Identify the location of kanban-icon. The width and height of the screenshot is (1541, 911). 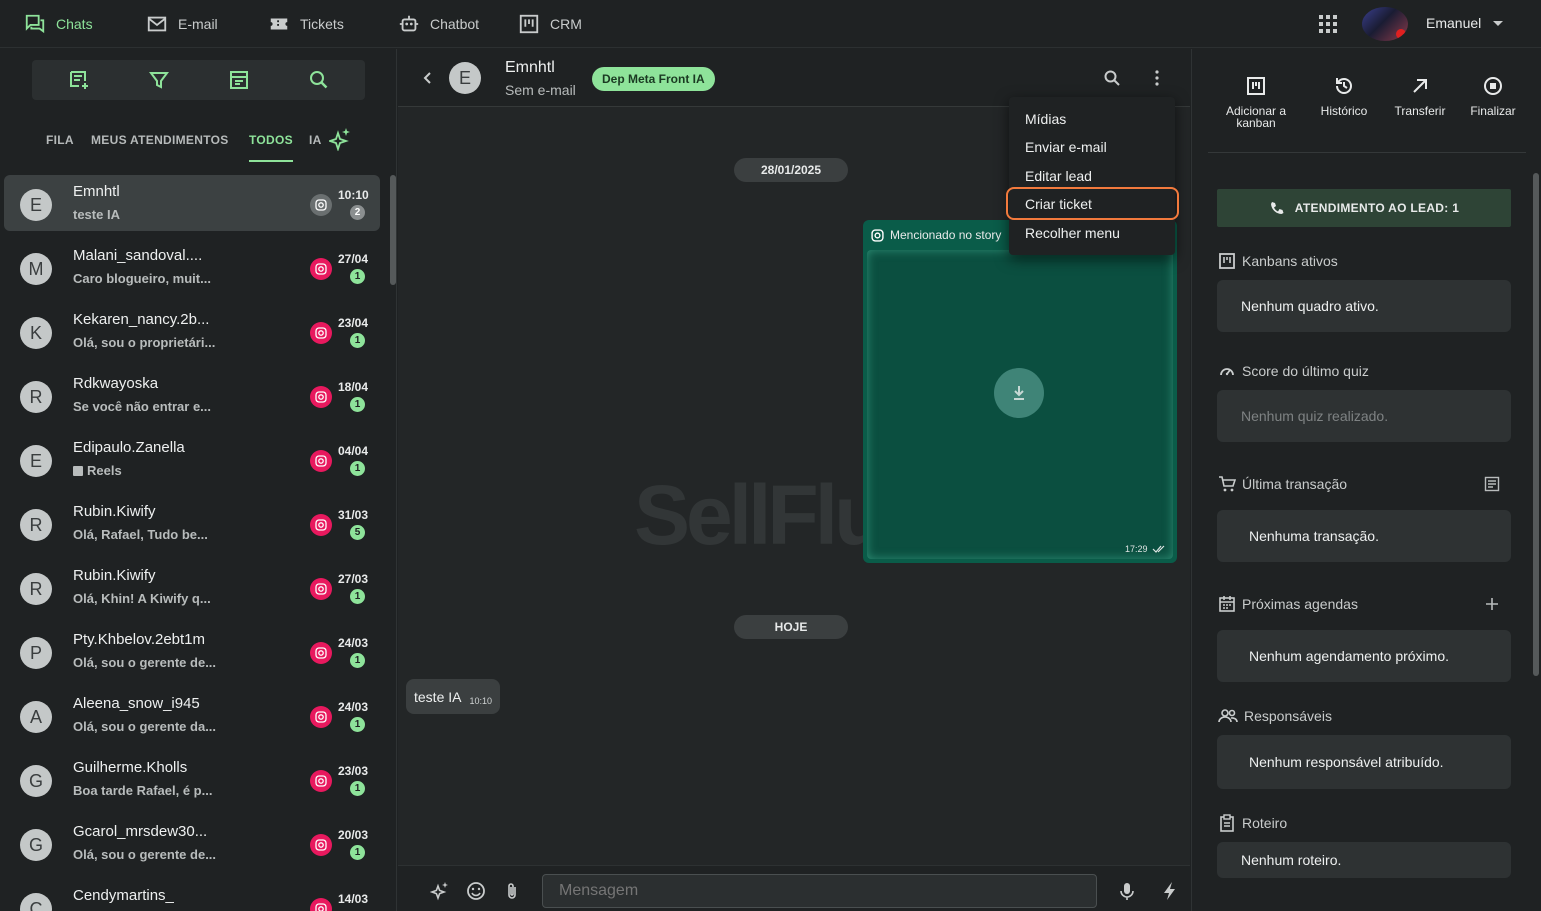
(1227, 261).